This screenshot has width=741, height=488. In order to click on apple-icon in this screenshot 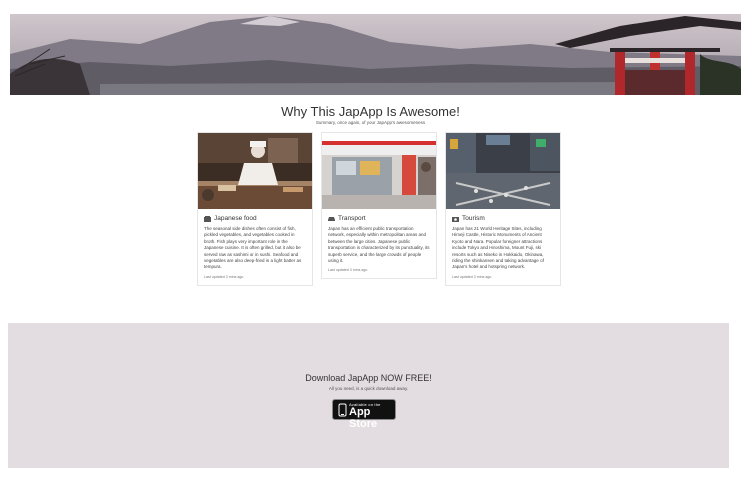, I will do `click(342, 410)`.